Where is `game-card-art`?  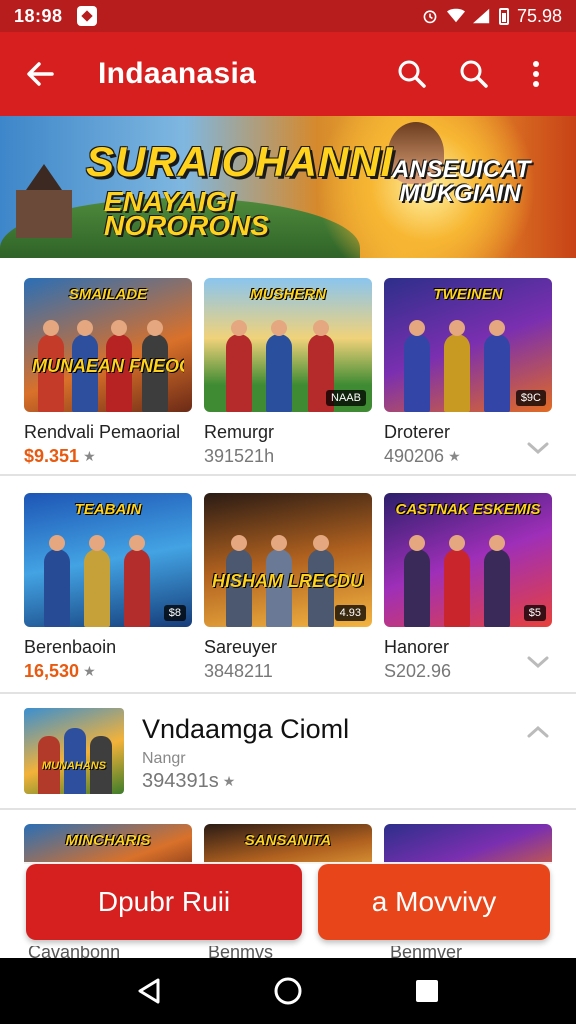 game-card-art is located at coordinates (468, 844).